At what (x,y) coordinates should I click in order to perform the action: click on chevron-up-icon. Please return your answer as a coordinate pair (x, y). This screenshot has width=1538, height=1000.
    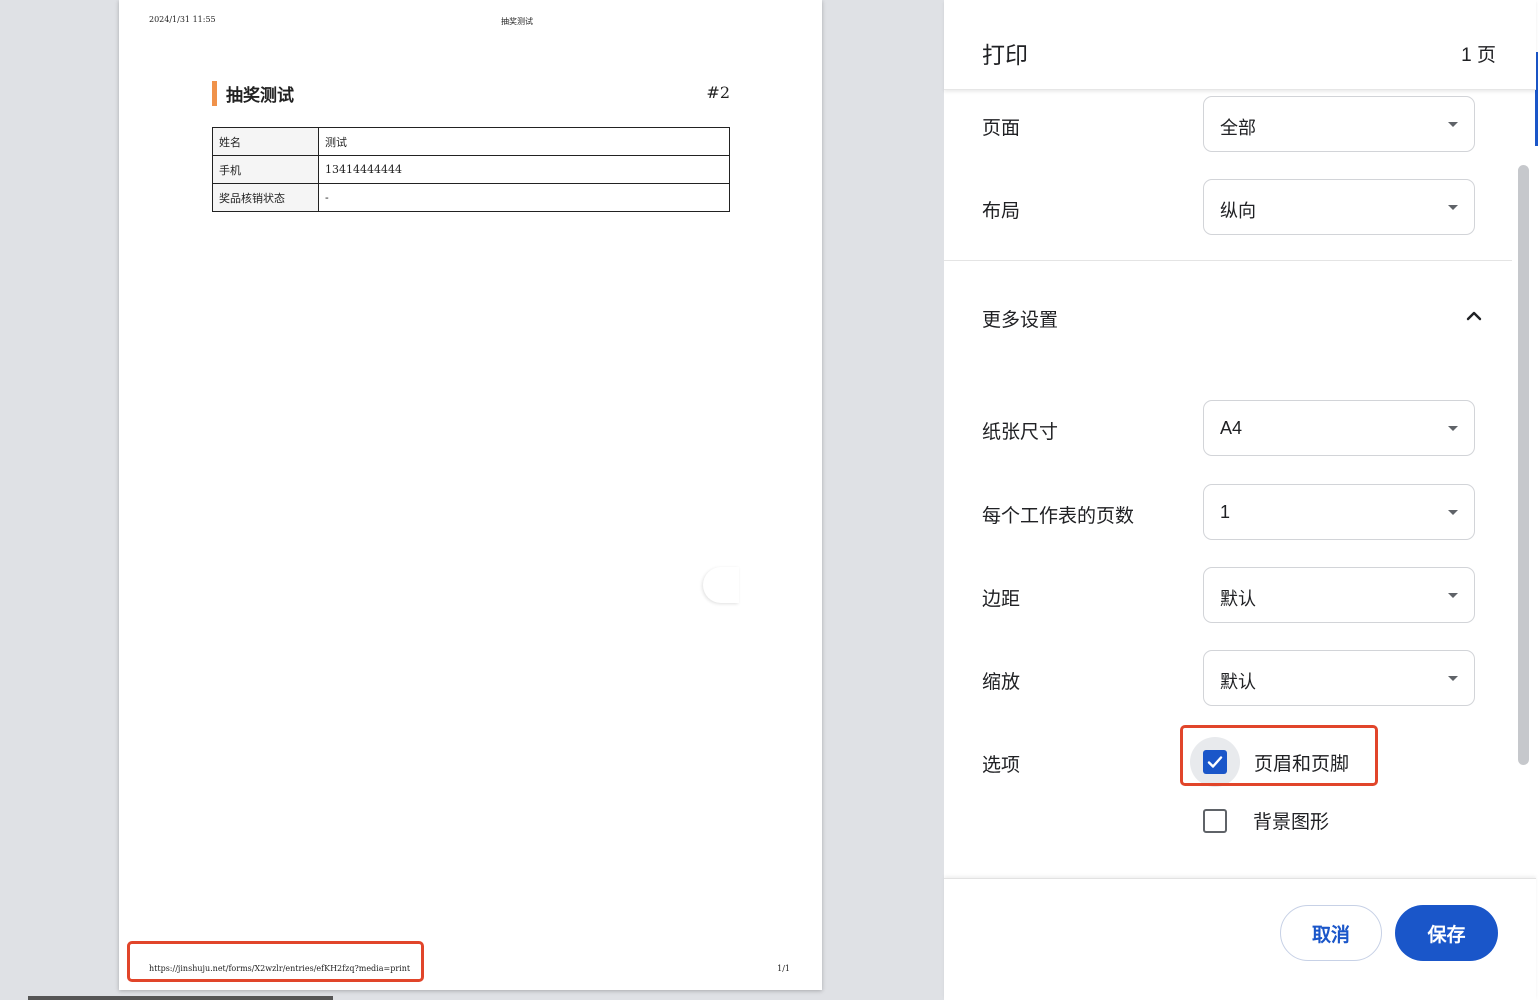
    Looking at the image, I should click on (1474, 316).